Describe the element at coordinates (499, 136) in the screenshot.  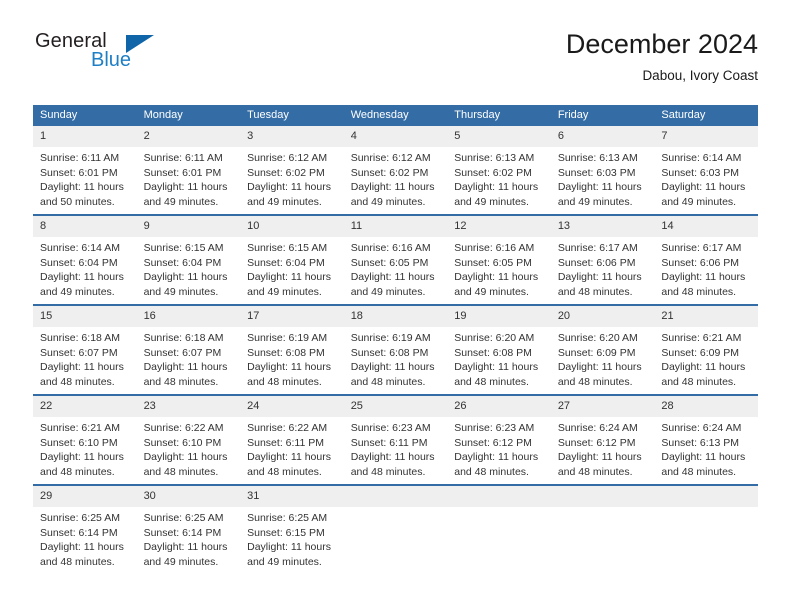
I see `day-number: 5` at that location.